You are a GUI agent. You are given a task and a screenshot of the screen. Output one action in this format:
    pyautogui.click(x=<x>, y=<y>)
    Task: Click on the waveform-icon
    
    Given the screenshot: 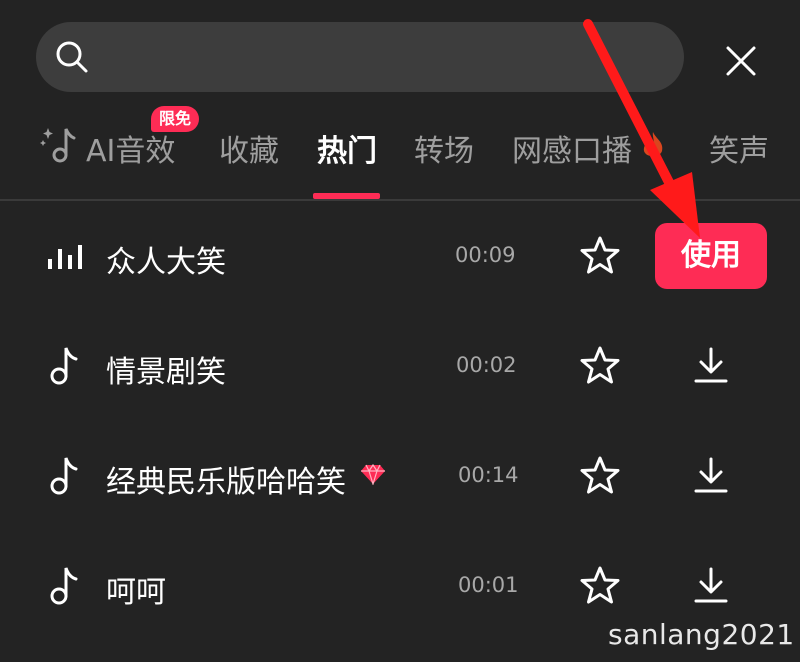 What is the action you would take?
    pyautogui.click(x=65, y=257)
    